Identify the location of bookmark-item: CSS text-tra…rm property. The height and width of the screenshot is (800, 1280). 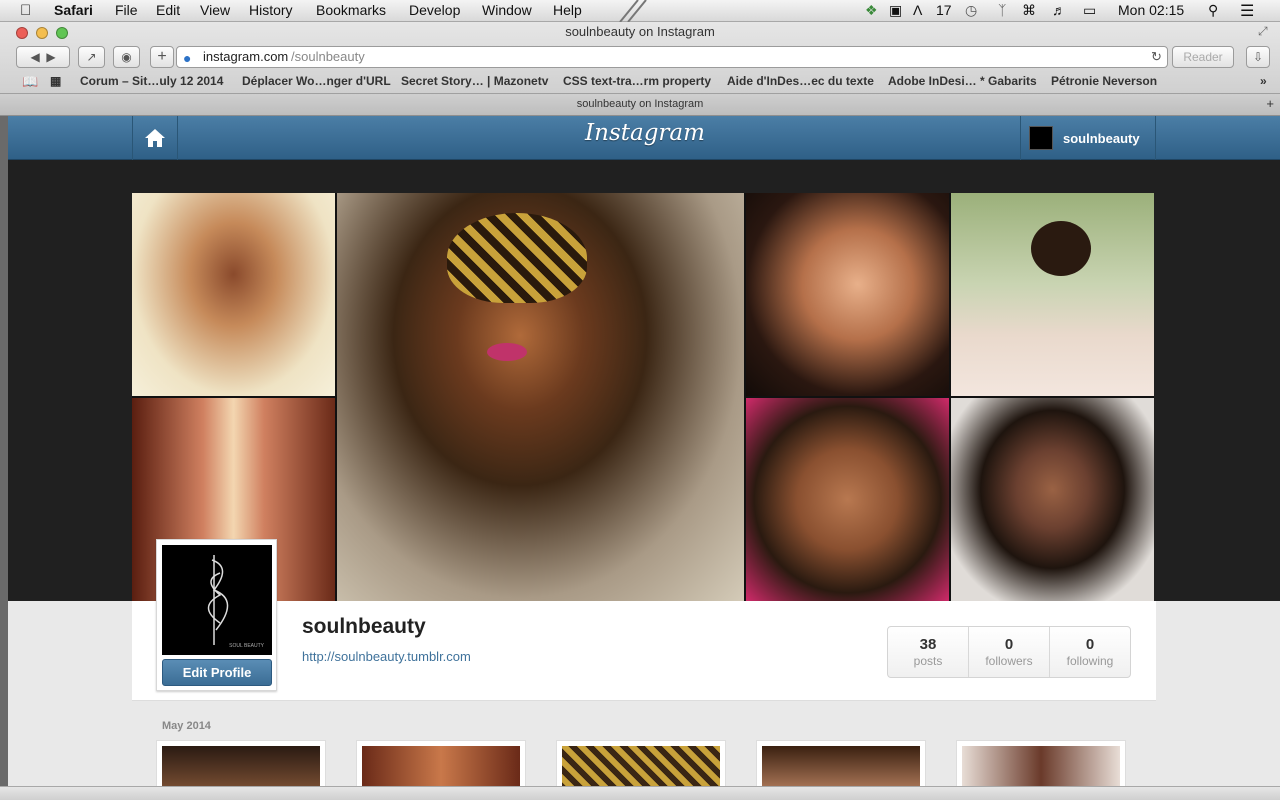
(637, 81).